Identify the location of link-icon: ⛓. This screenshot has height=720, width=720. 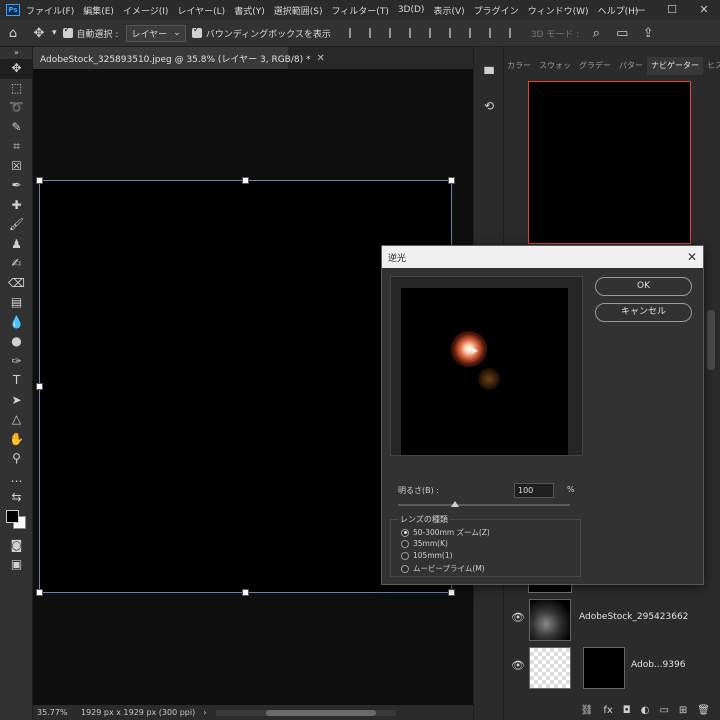
(587, 710).